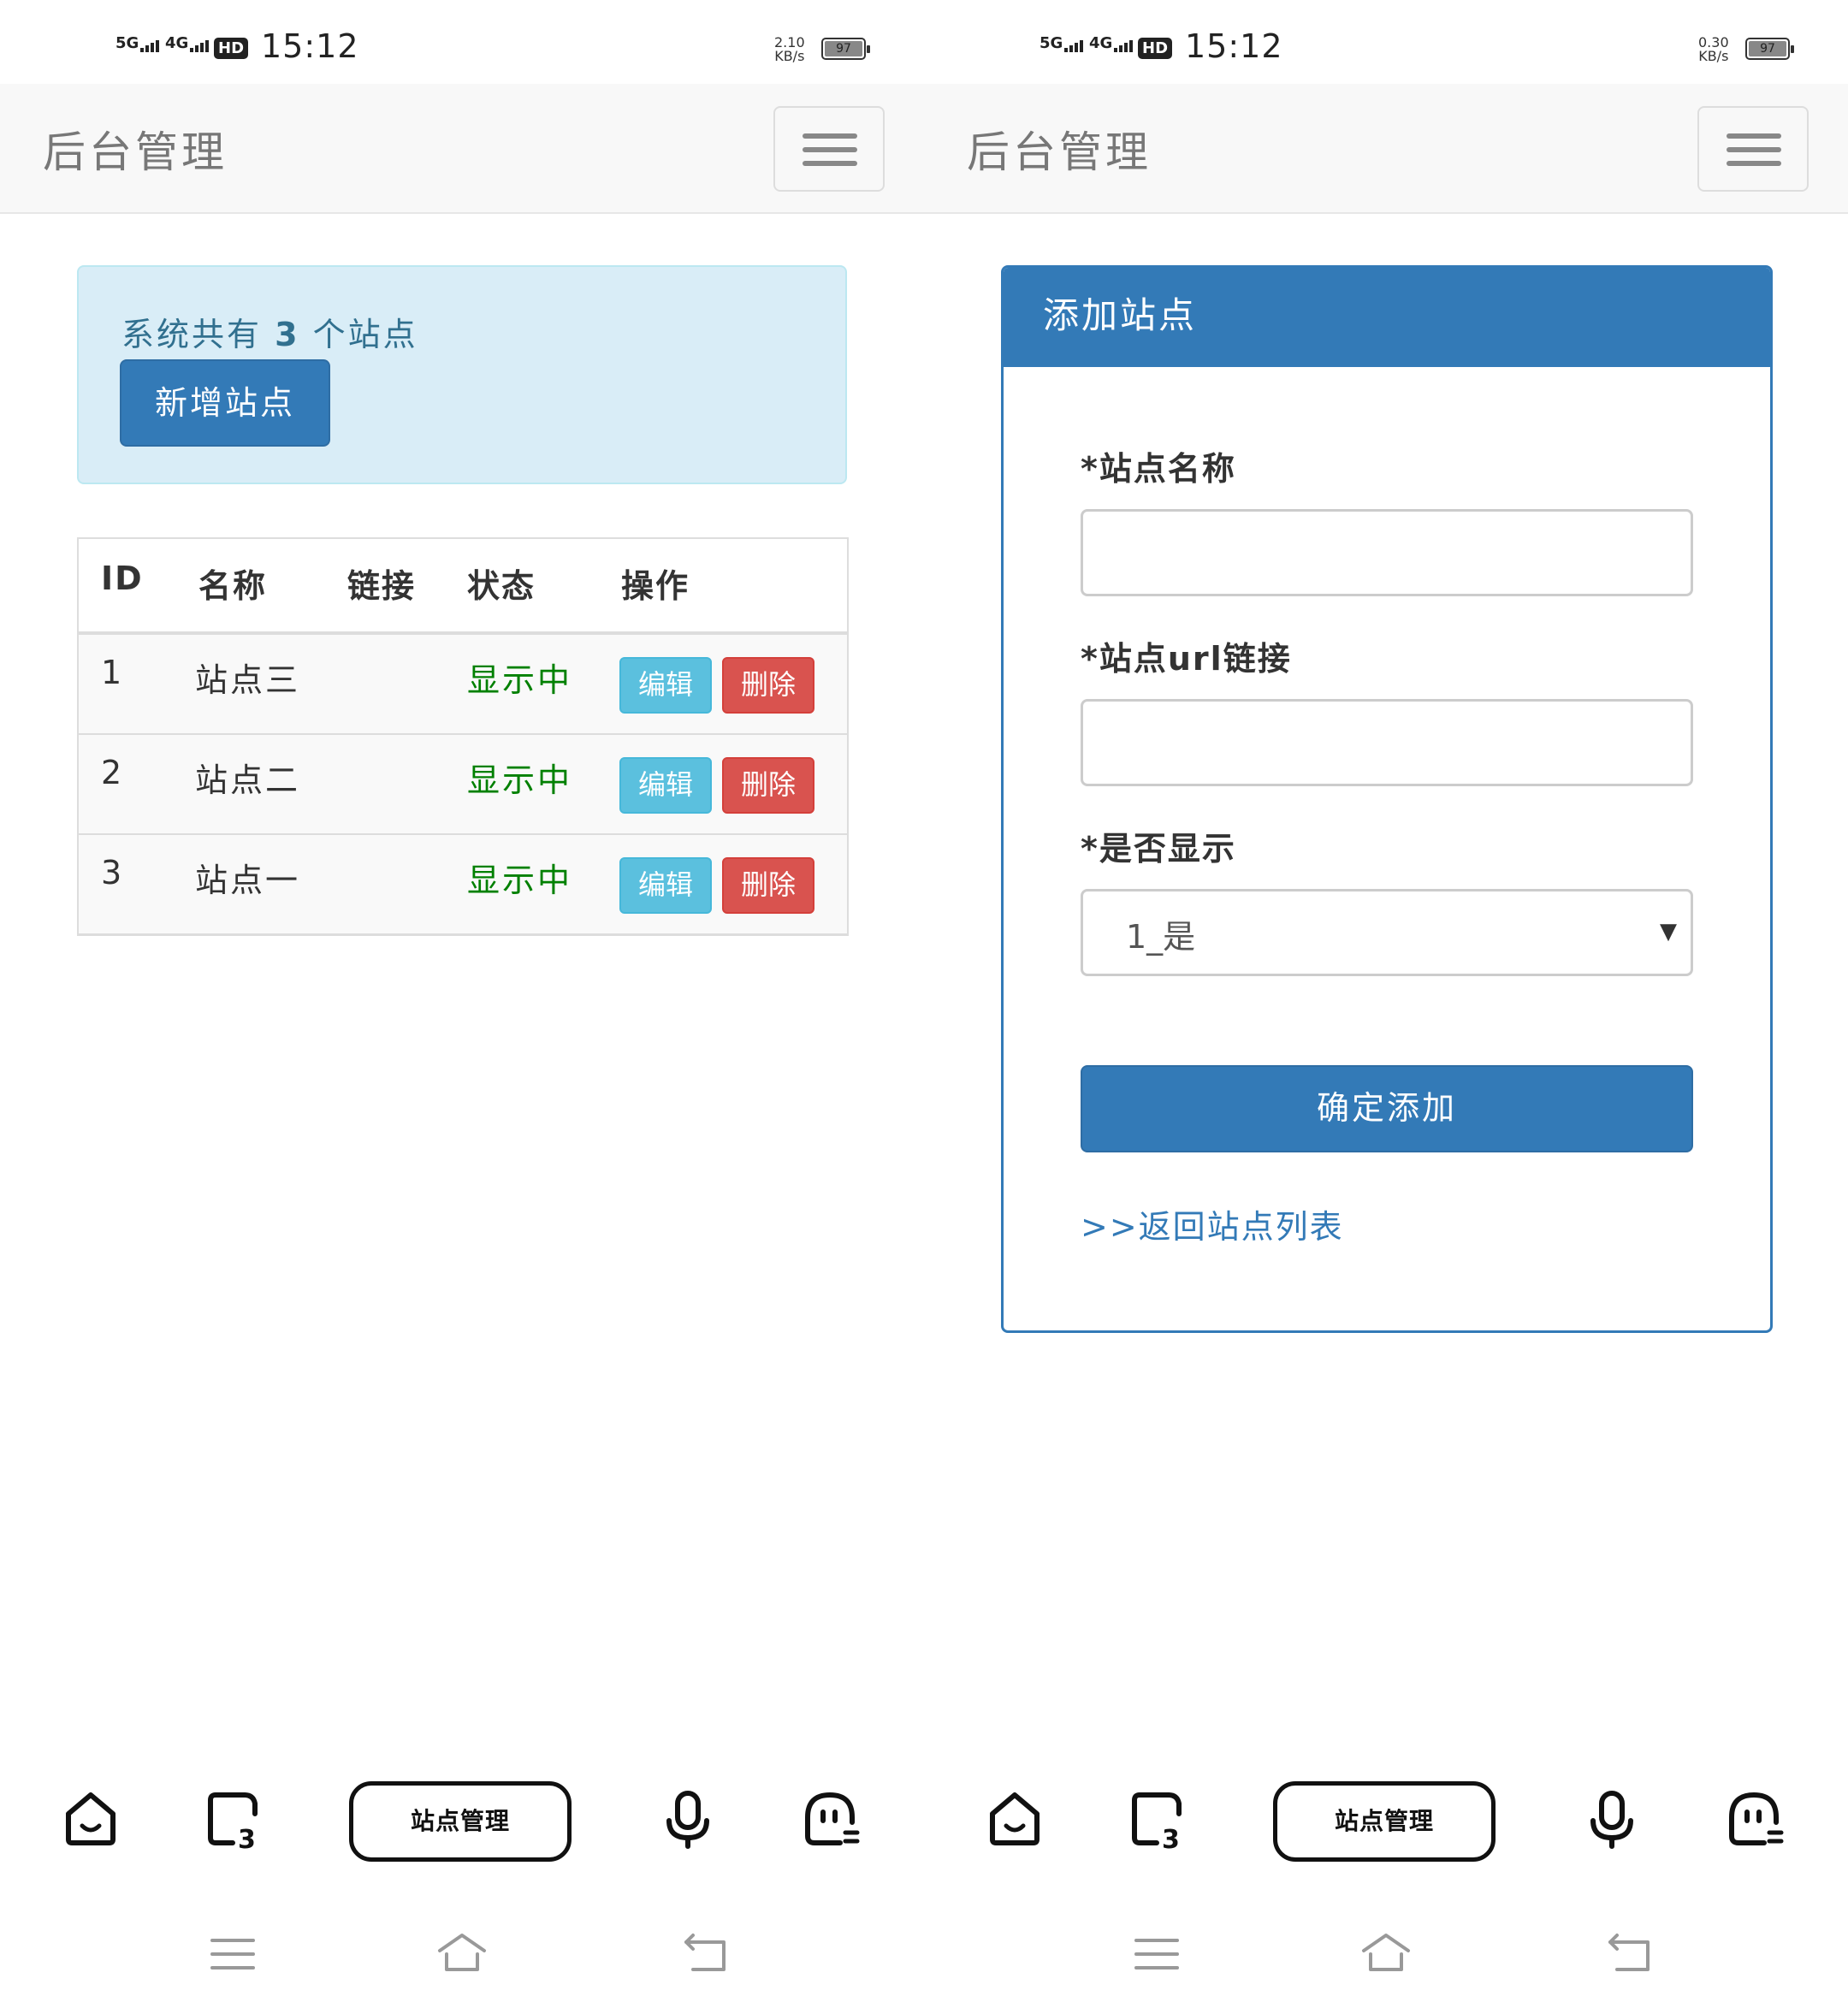 This screenshot has width=1848, height=2002. Describe the element at coordinates (269, 334) in the screenshot. I see `site-count-text: 系统共有 3 个站点` at that location.